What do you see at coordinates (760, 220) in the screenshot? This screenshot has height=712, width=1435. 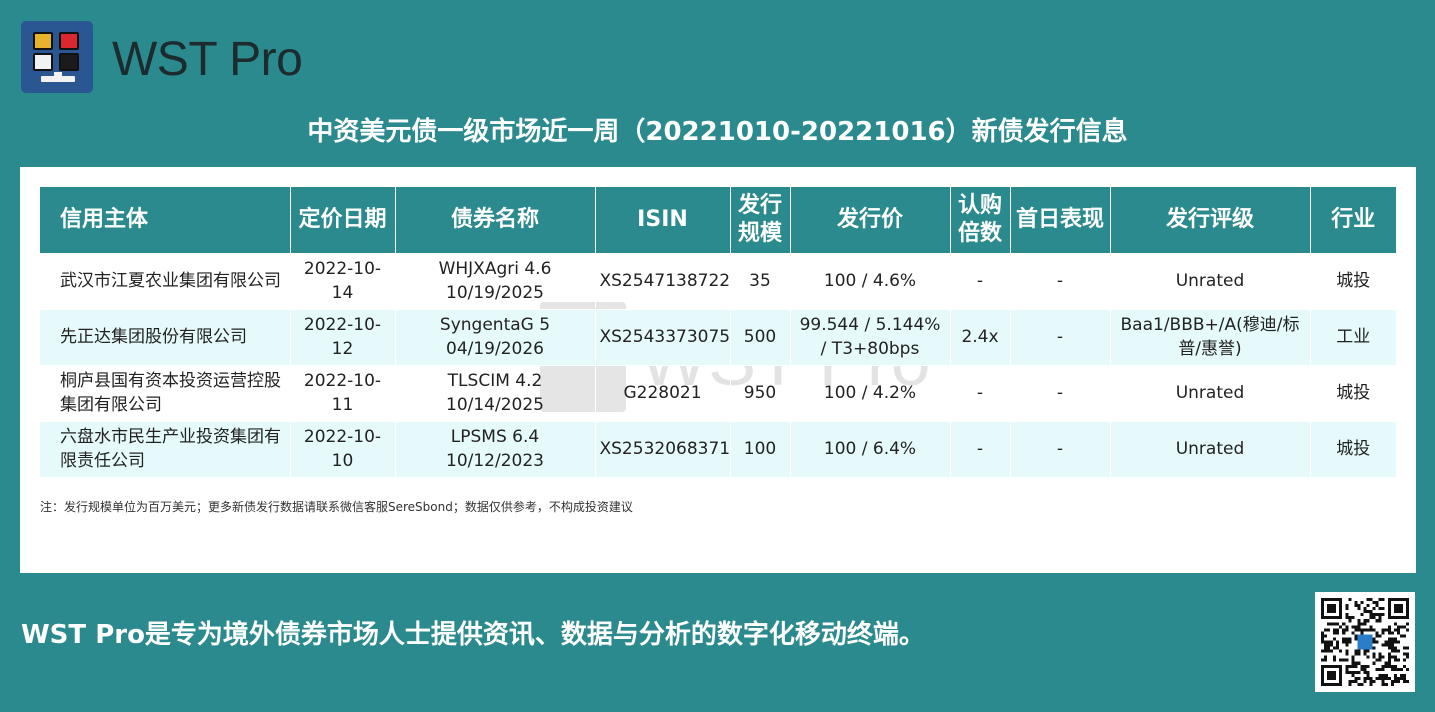 I see `col-issue-size: 发行 规模` at bounding box center [760, 220].